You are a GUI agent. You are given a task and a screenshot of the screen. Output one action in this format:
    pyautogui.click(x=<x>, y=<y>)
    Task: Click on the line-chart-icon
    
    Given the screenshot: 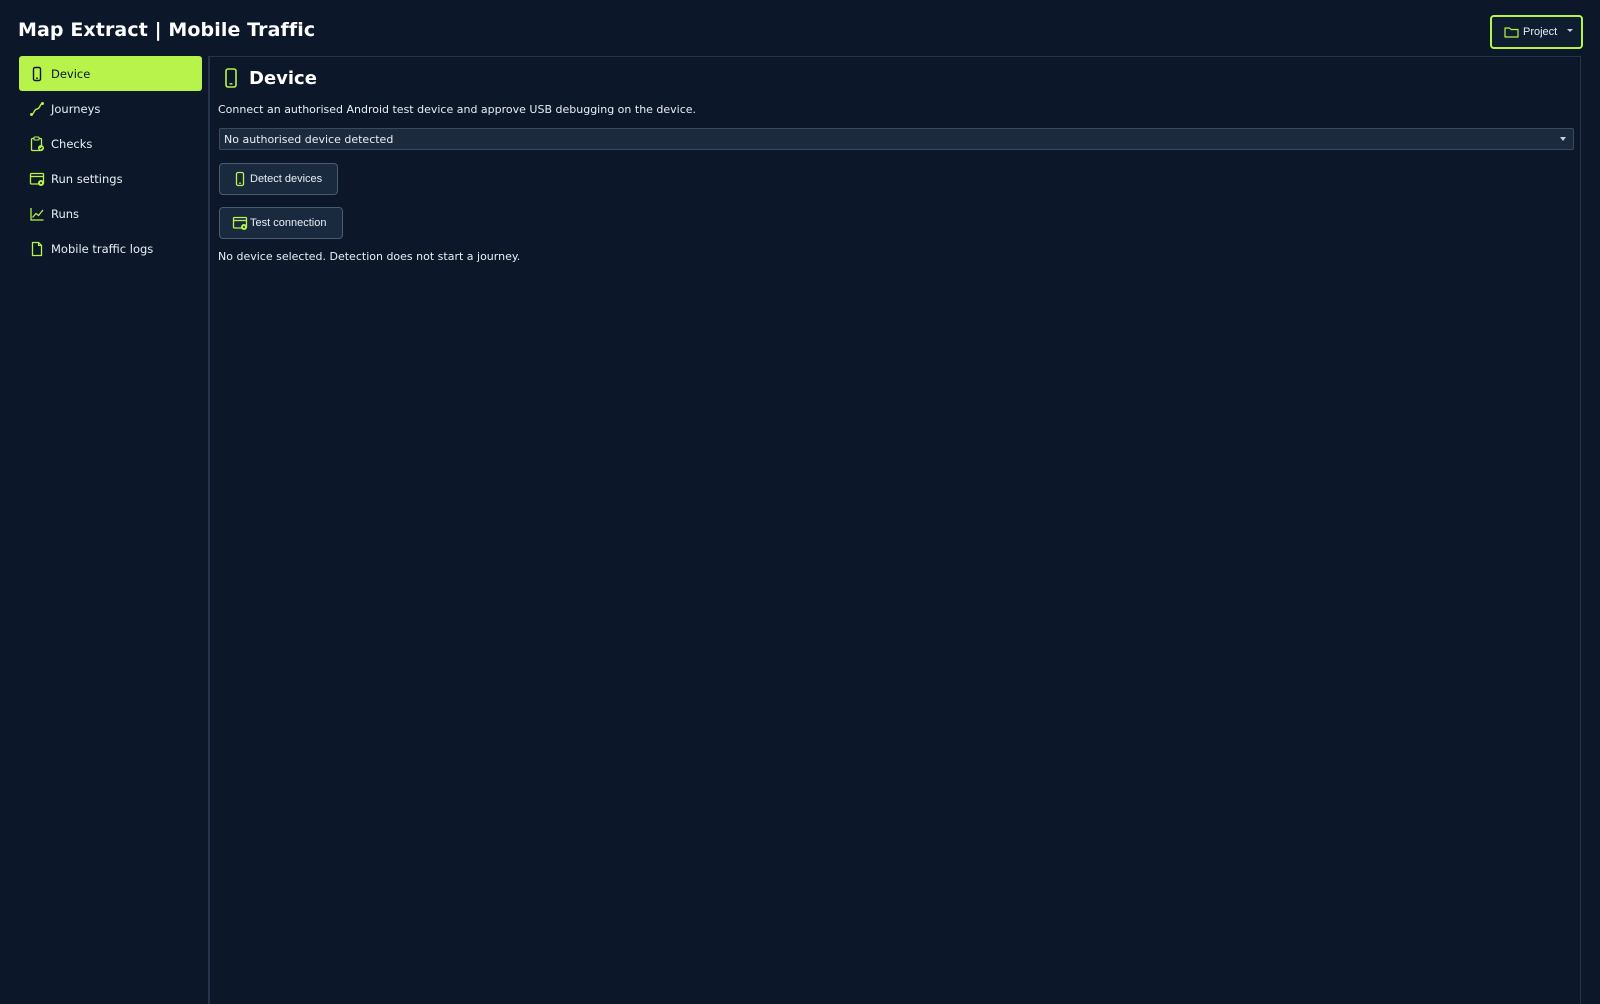 What is the action you would take?
    pyautogui.click(x=37, y=214)
    